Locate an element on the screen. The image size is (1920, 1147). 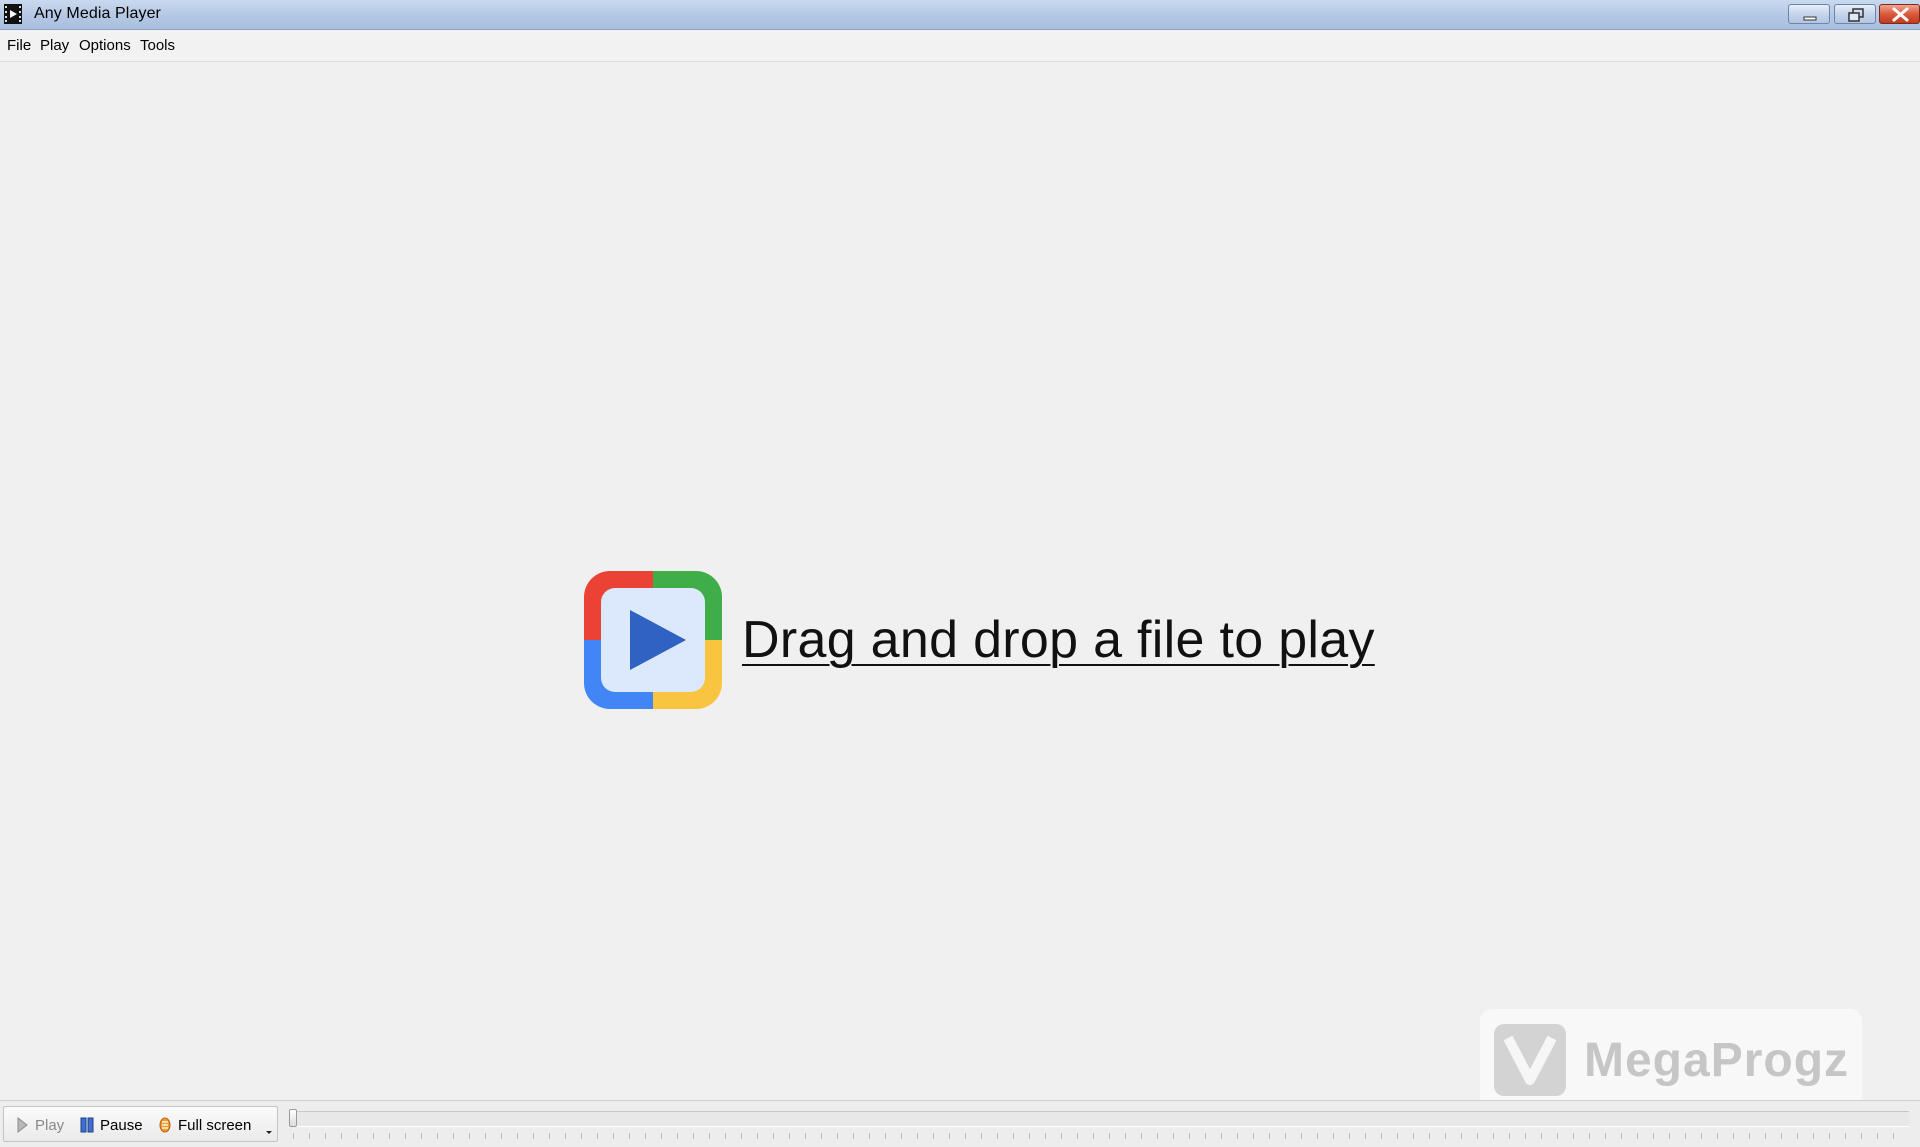
play-button: Play is located at coordinates (39, 1125).